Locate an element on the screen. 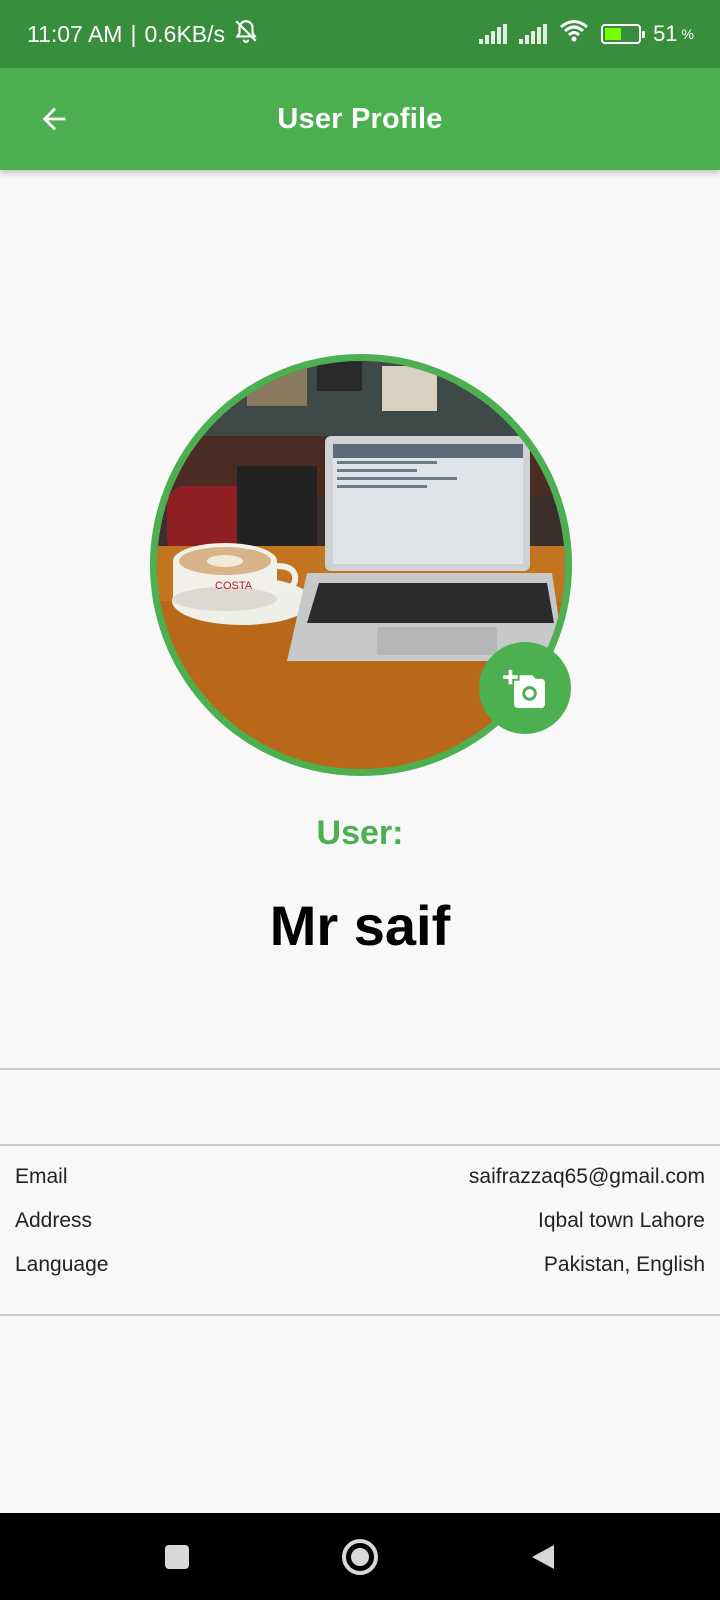  system-back-button is located at coordinates (543, 1557).